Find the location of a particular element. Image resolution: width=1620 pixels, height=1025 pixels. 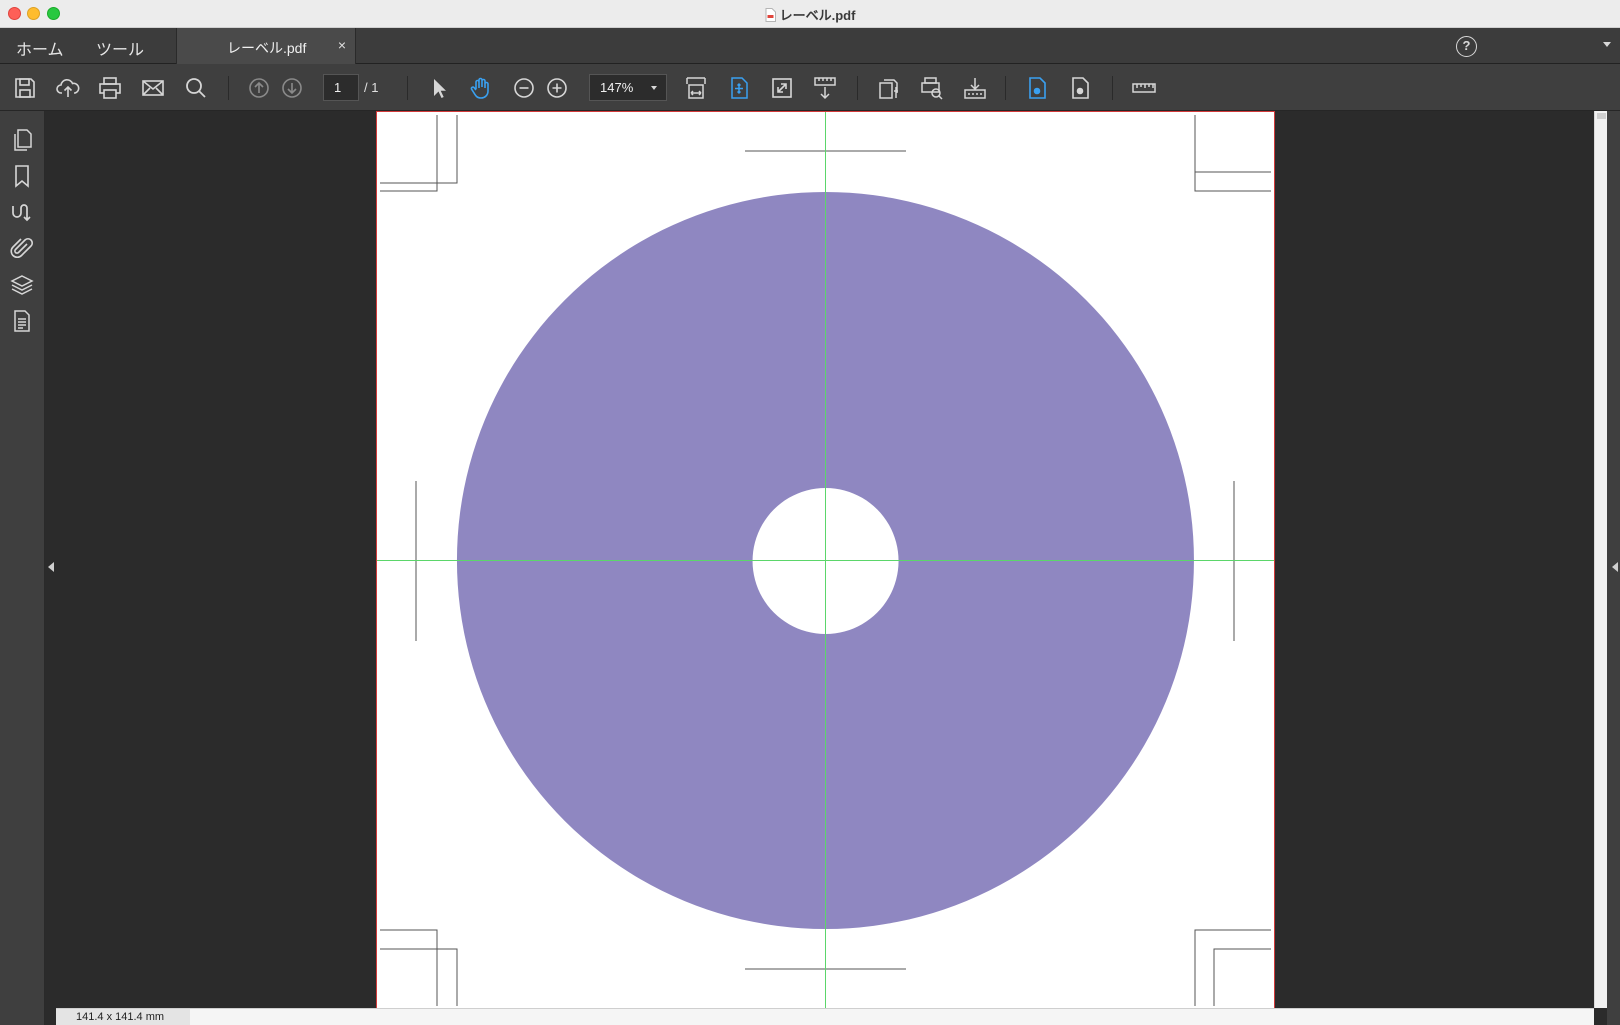

status-bar: 141.4 x 141.4 mm is located at coordinates (825, 1016).